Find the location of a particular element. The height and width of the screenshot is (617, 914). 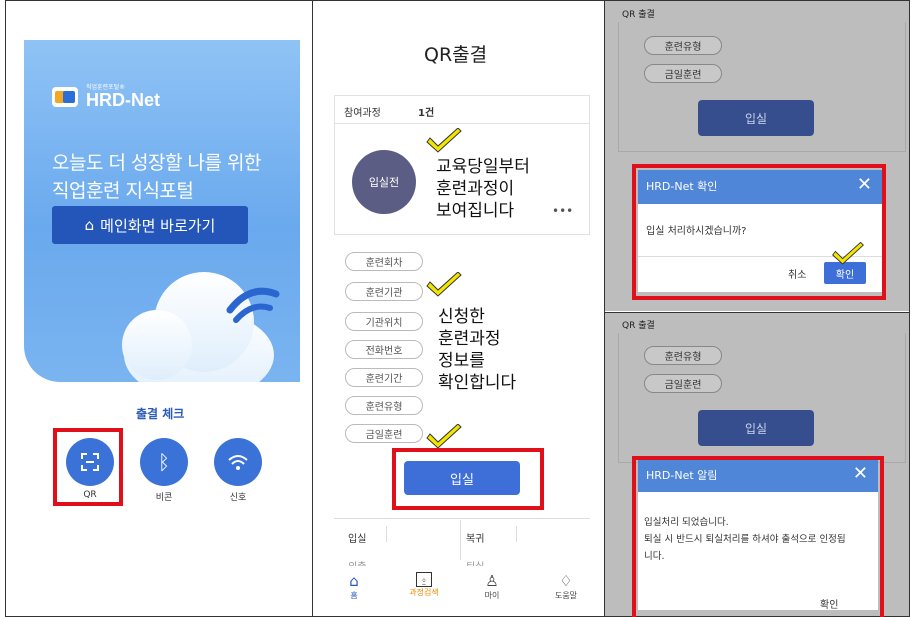

bell-icon: ♢ is located at coordinates (566, 581).